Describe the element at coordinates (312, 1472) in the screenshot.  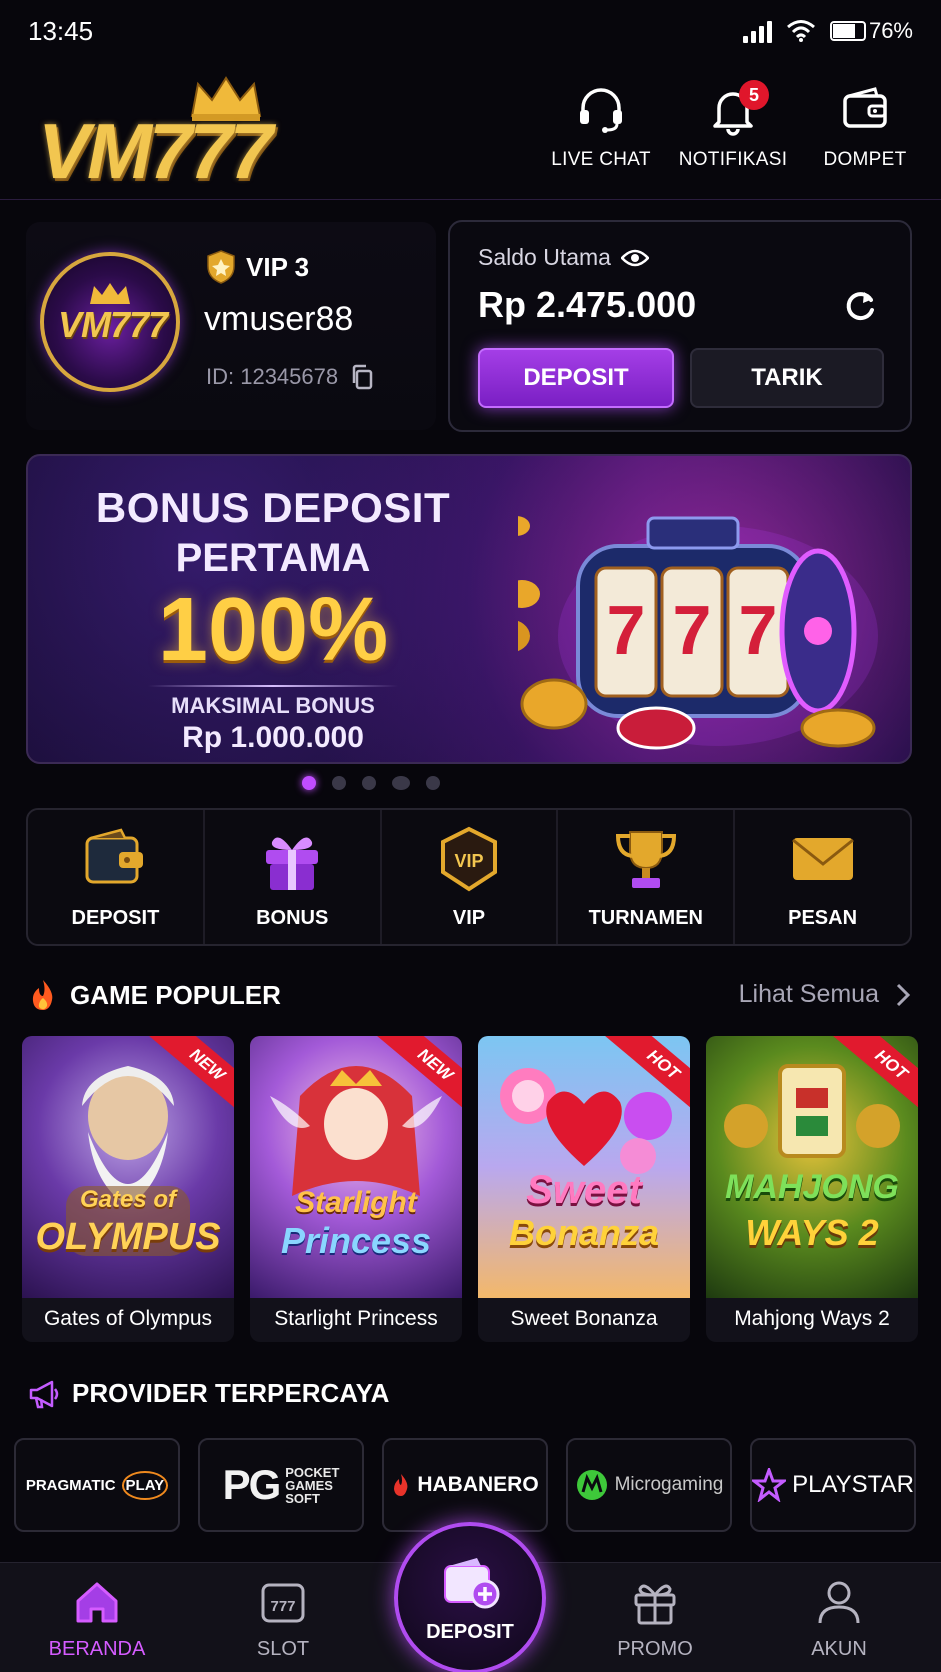
I see `provider-logo-text: POCKET` at that location.